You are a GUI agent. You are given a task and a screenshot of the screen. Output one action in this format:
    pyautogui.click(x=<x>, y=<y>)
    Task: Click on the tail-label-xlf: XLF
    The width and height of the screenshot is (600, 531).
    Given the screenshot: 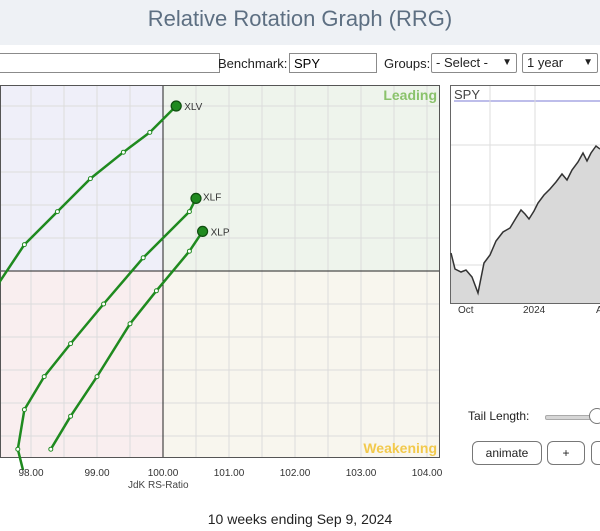 What is the action you would take?
    pyautogui.click(x=212, y=197)
    